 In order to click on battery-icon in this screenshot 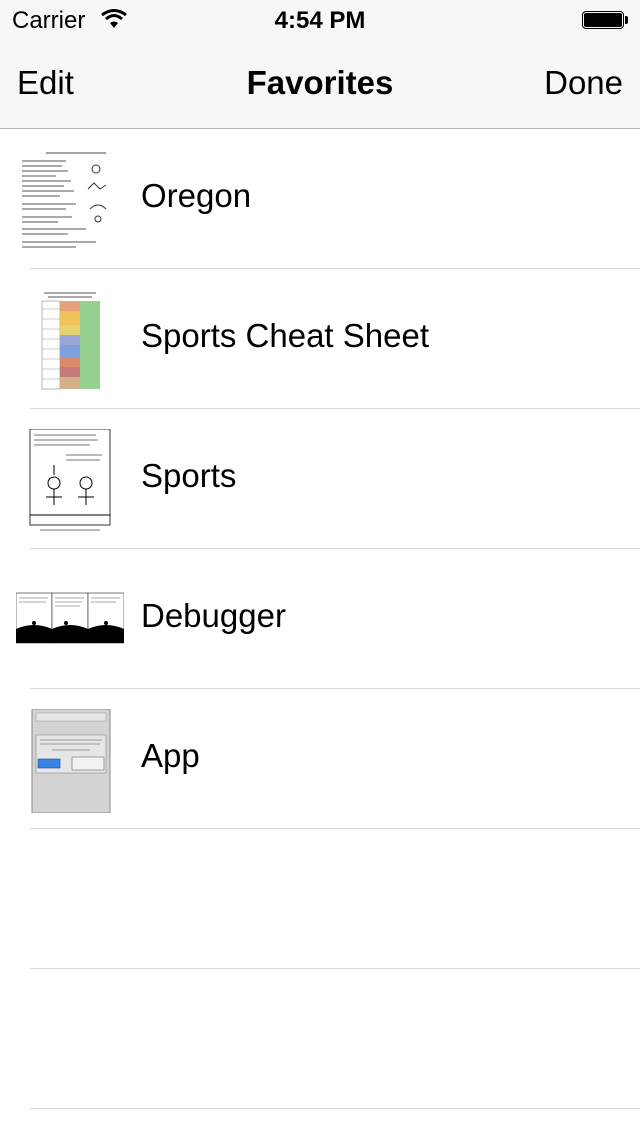, I will do `click(605, 20)`.